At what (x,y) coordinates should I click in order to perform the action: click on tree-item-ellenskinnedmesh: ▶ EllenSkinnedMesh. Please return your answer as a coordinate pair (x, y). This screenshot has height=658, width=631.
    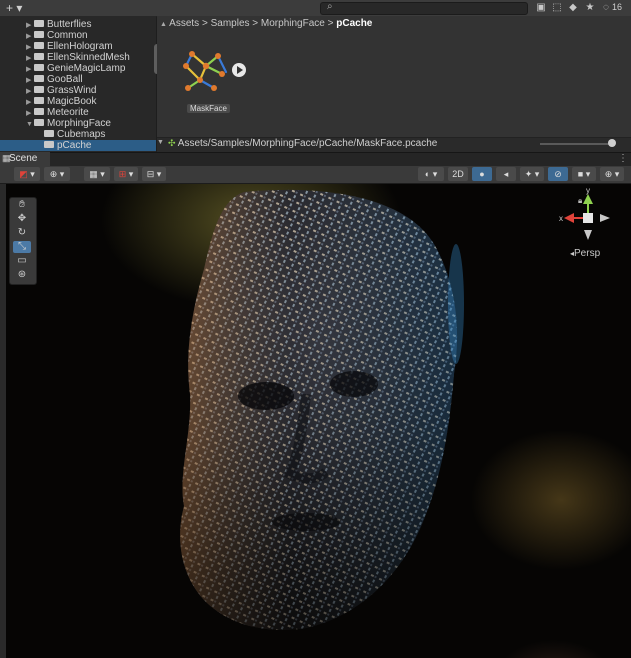
    Looking at the image, I should click on (78, 57).